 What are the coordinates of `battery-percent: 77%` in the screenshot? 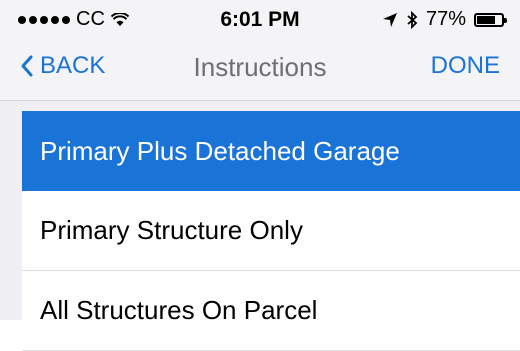 It's located at (445, 19).